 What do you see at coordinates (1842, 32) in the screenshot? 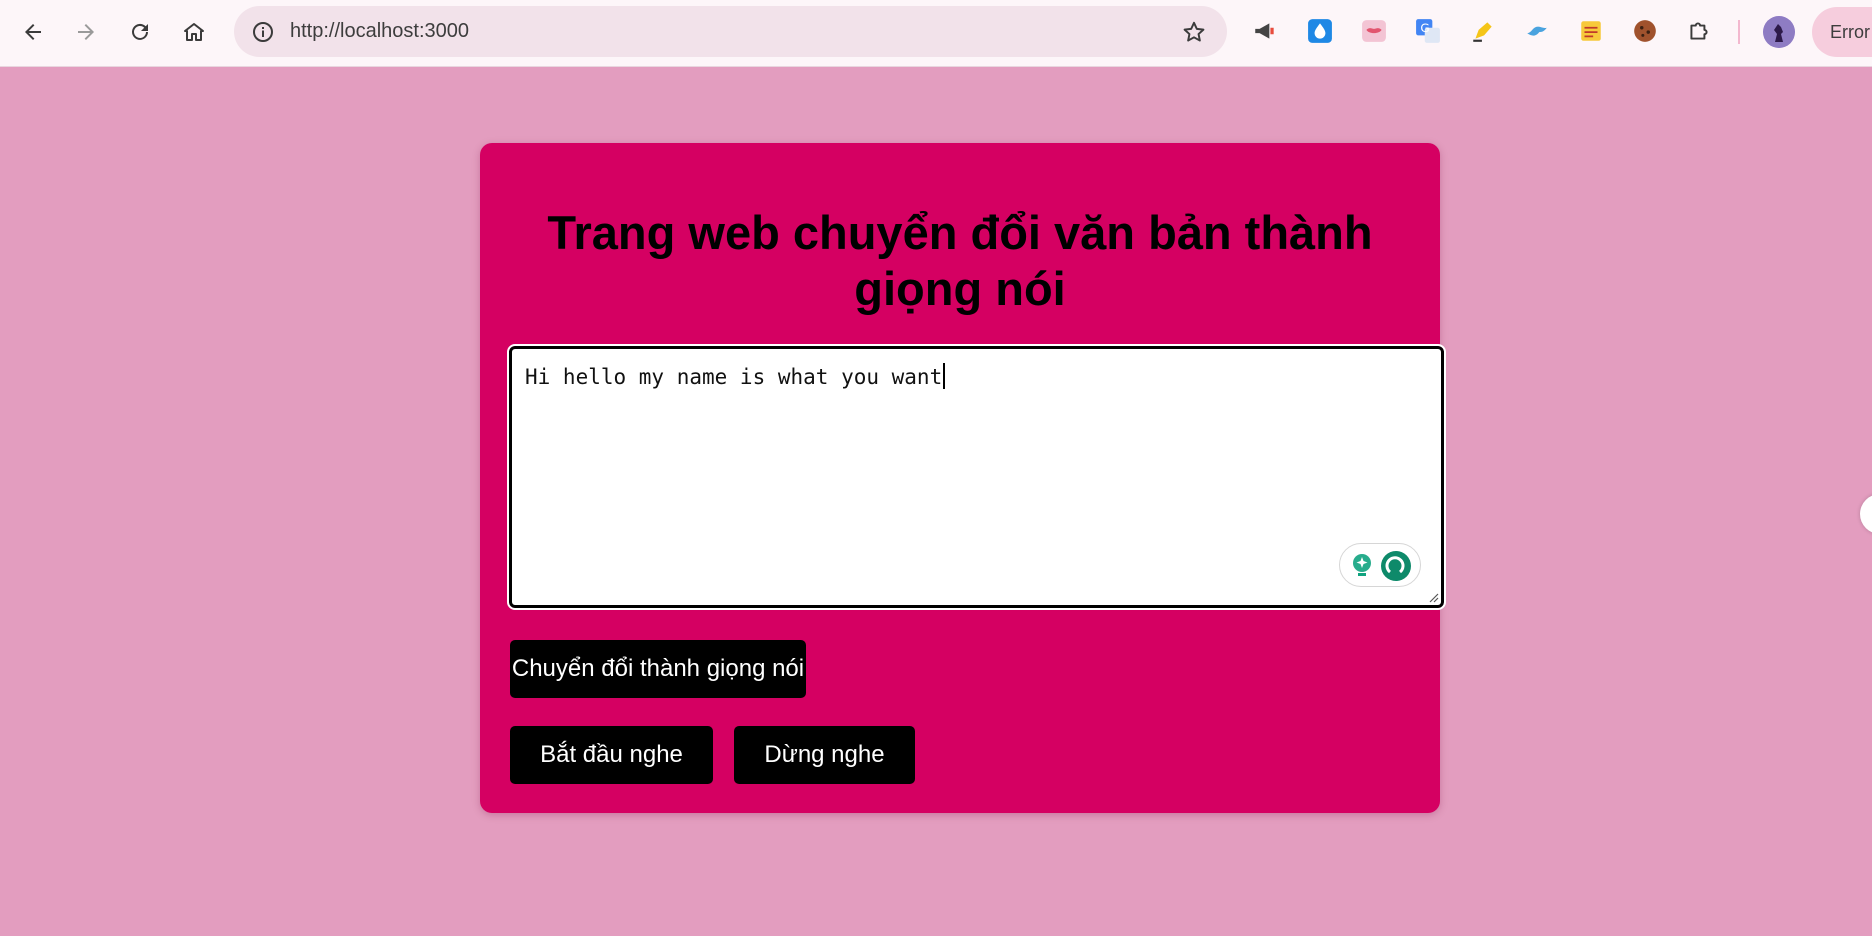
I see `error-chip: Error` at bounding box center [1842, 32].